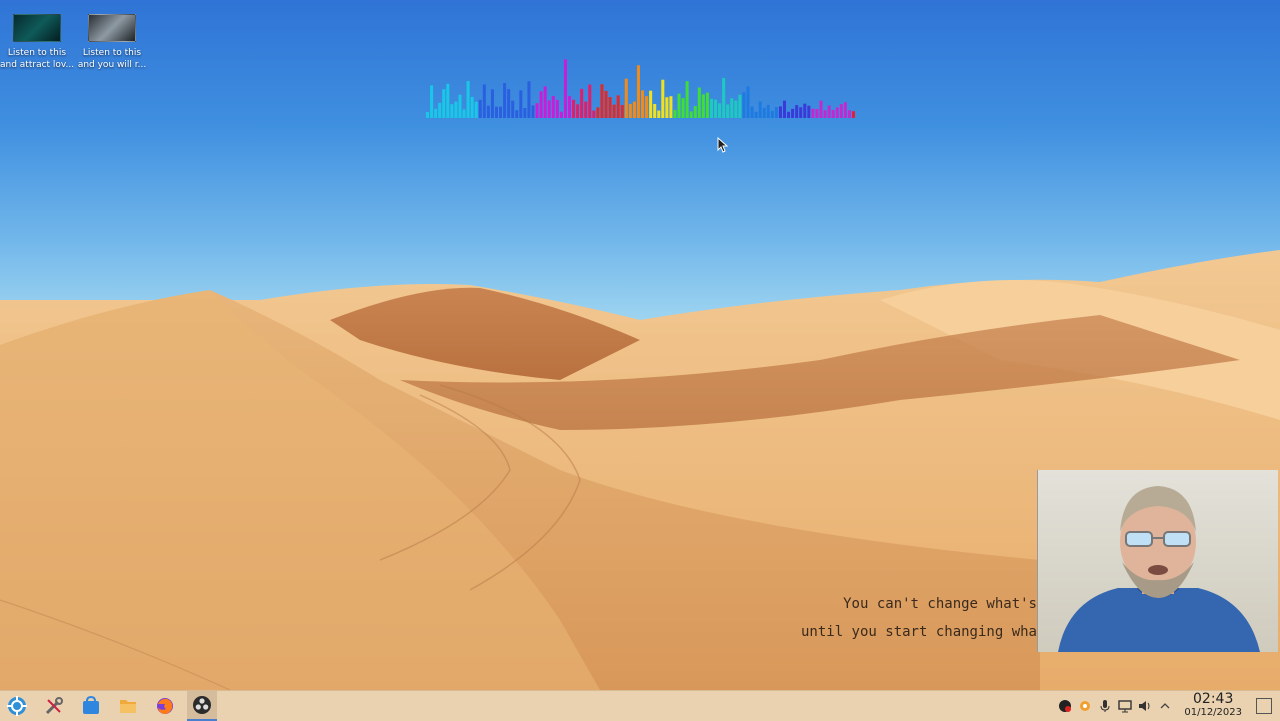 This screenshot has height=721, width=1280. Describe the element at coordinates (918, 632) in the screenshot. I see `quote-line: until you start changing wha` at that location.